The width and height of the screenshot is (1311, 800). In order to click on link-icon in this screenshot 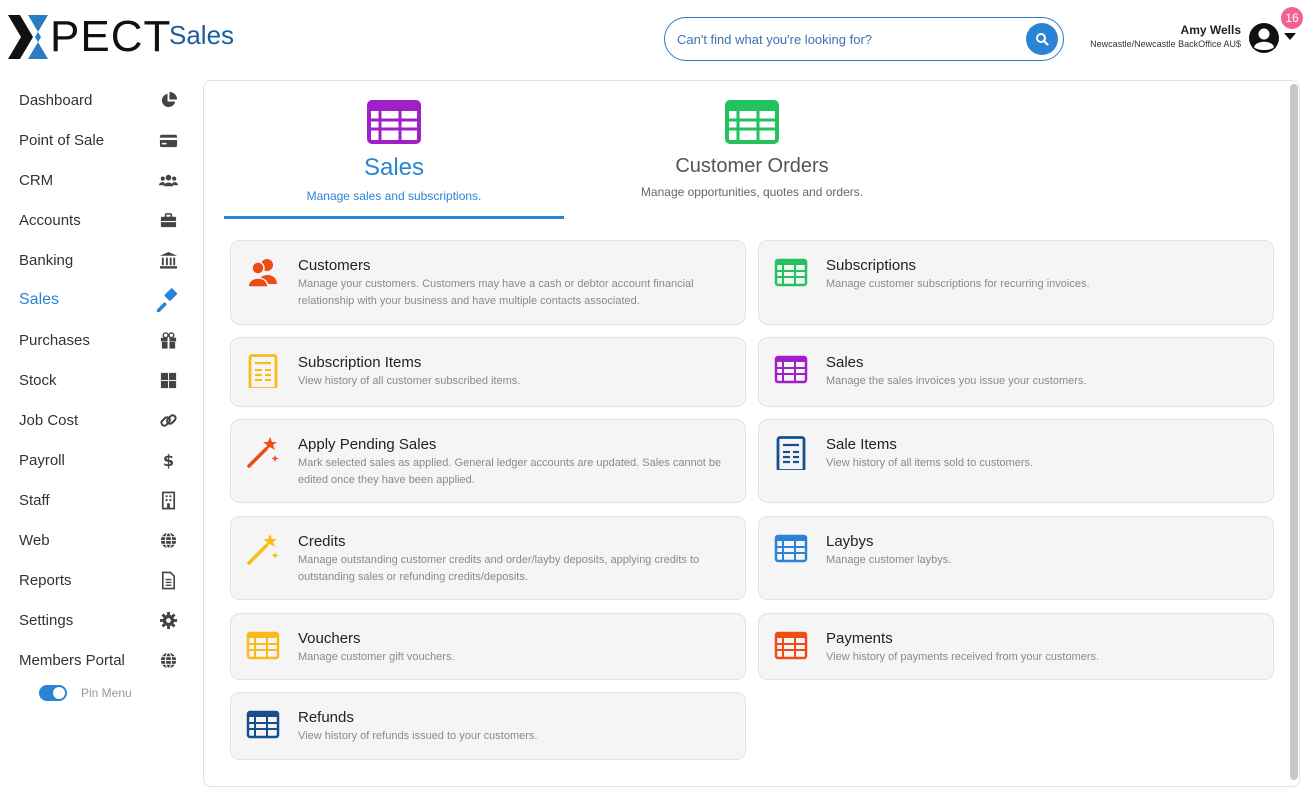, I will do `click(168, 420)`.